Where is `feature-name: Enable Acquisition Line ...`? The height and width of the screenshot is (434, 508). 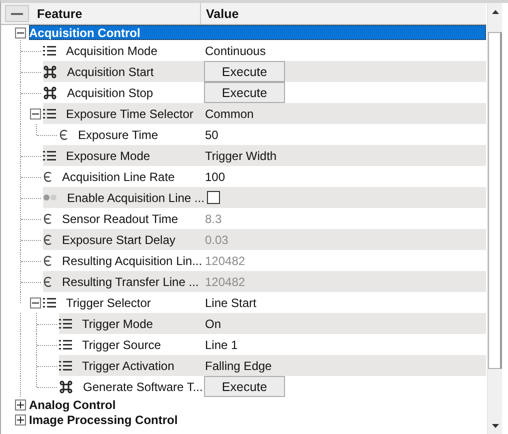
feature-name: Enable Acquisition Line ... is located at coordinates (135, 197).